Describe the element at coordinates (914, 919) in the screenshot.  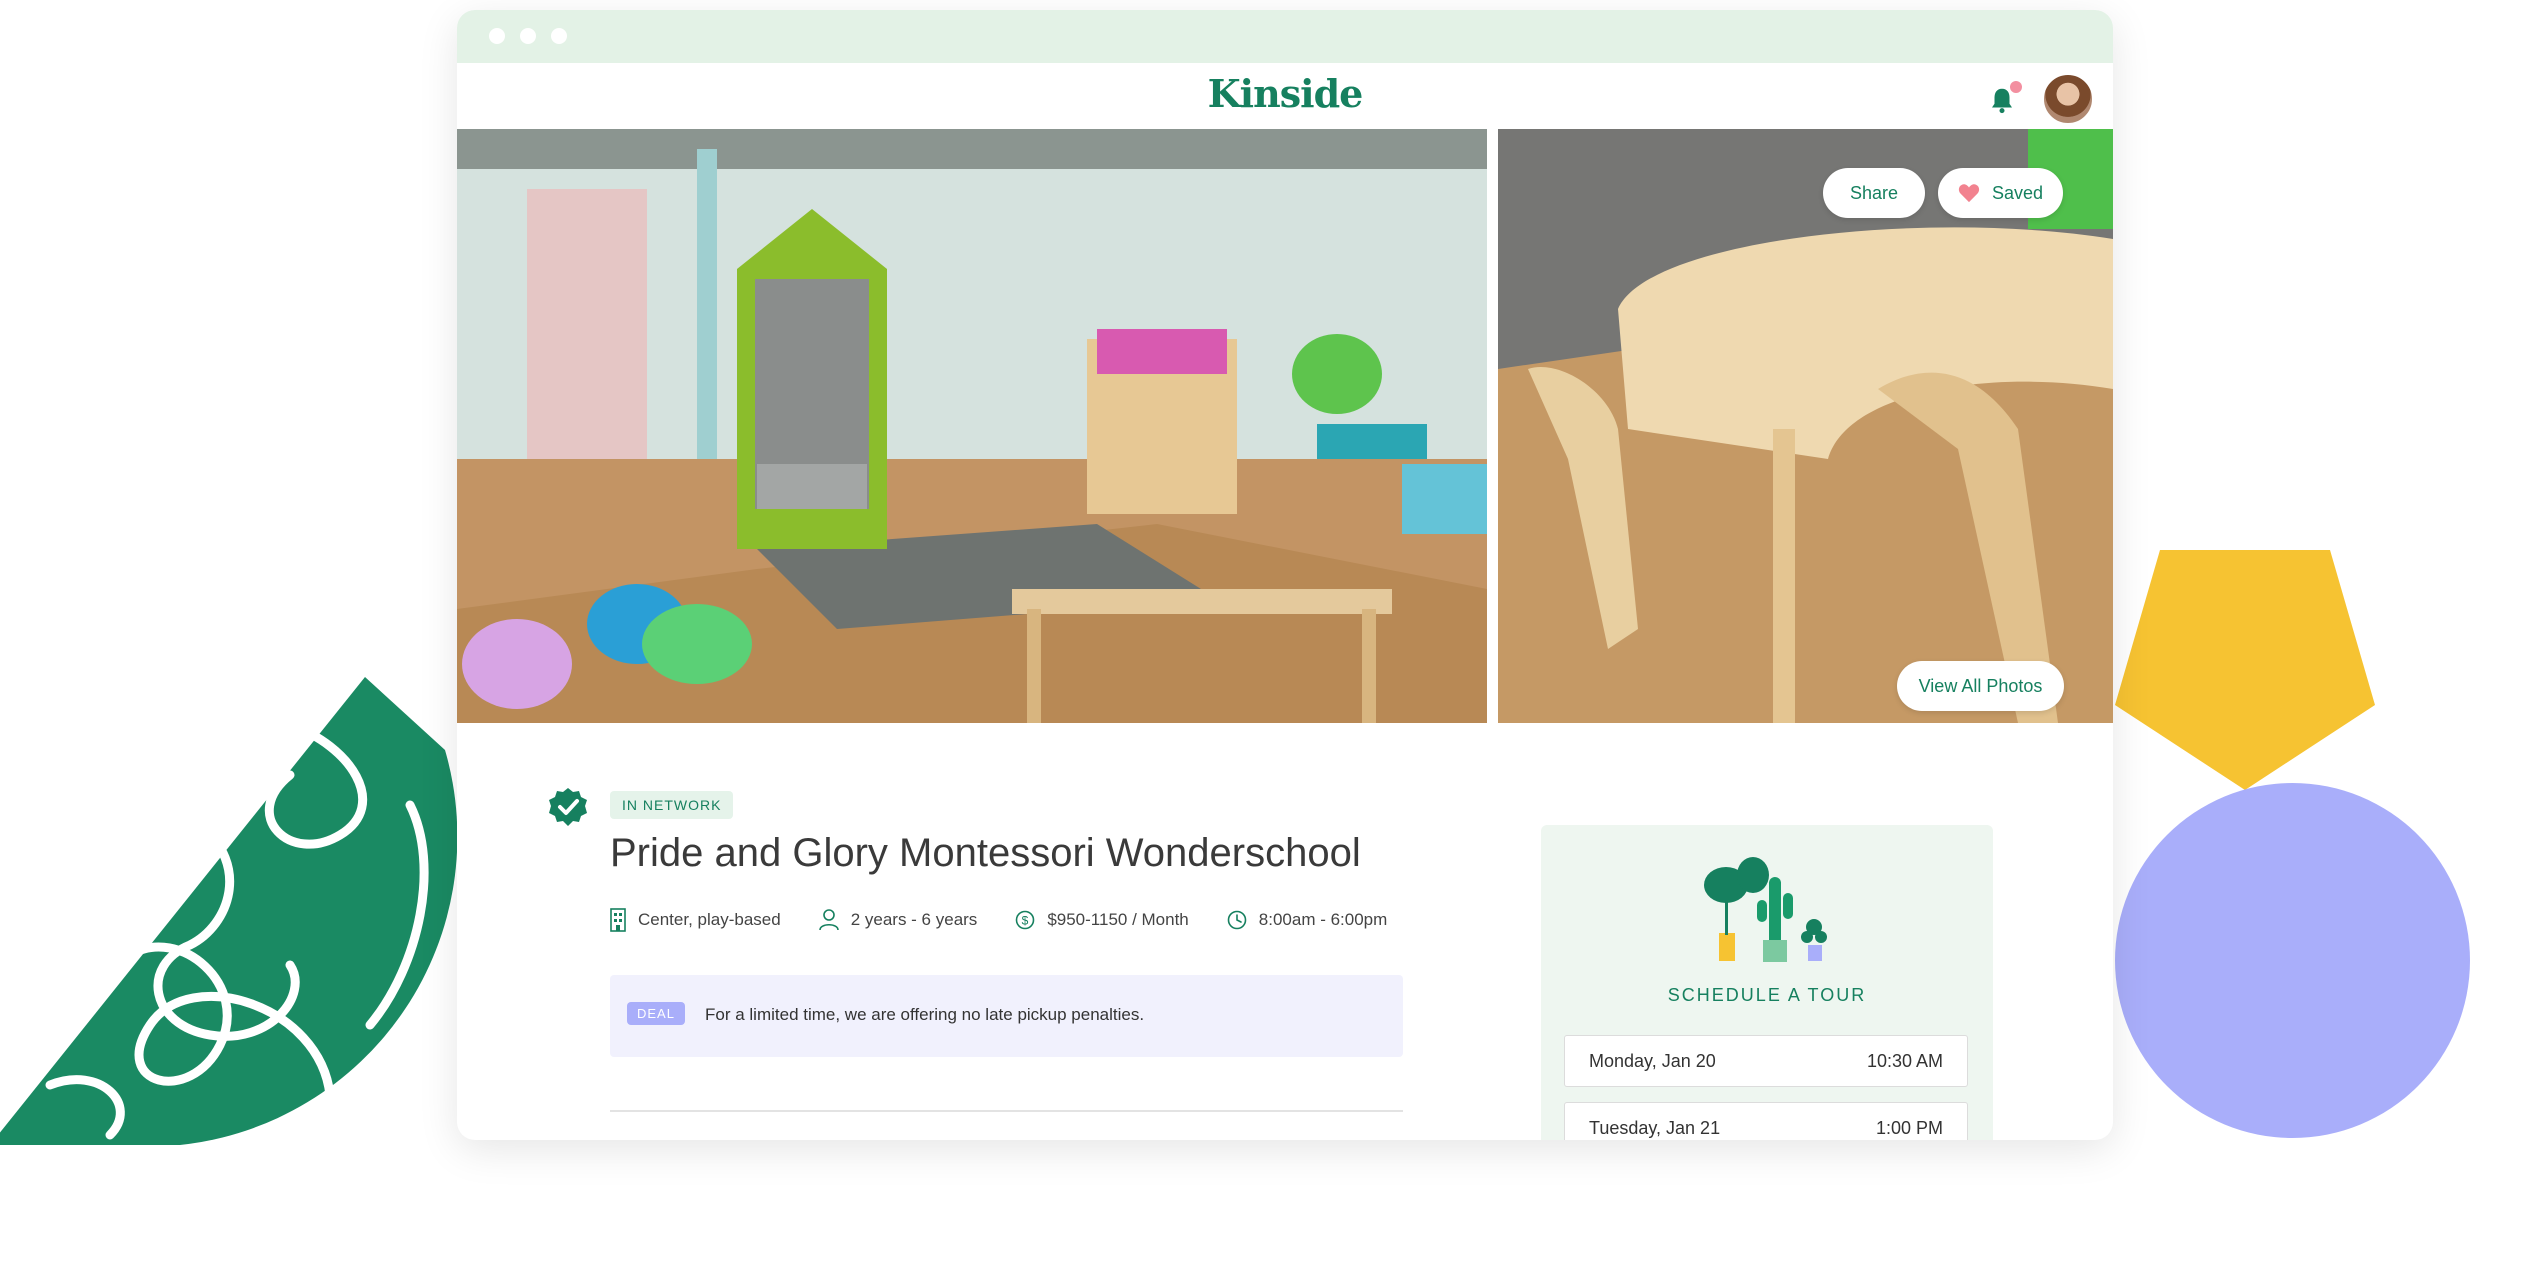
I see `age-range-text: 2 years - 6 years` at that location.